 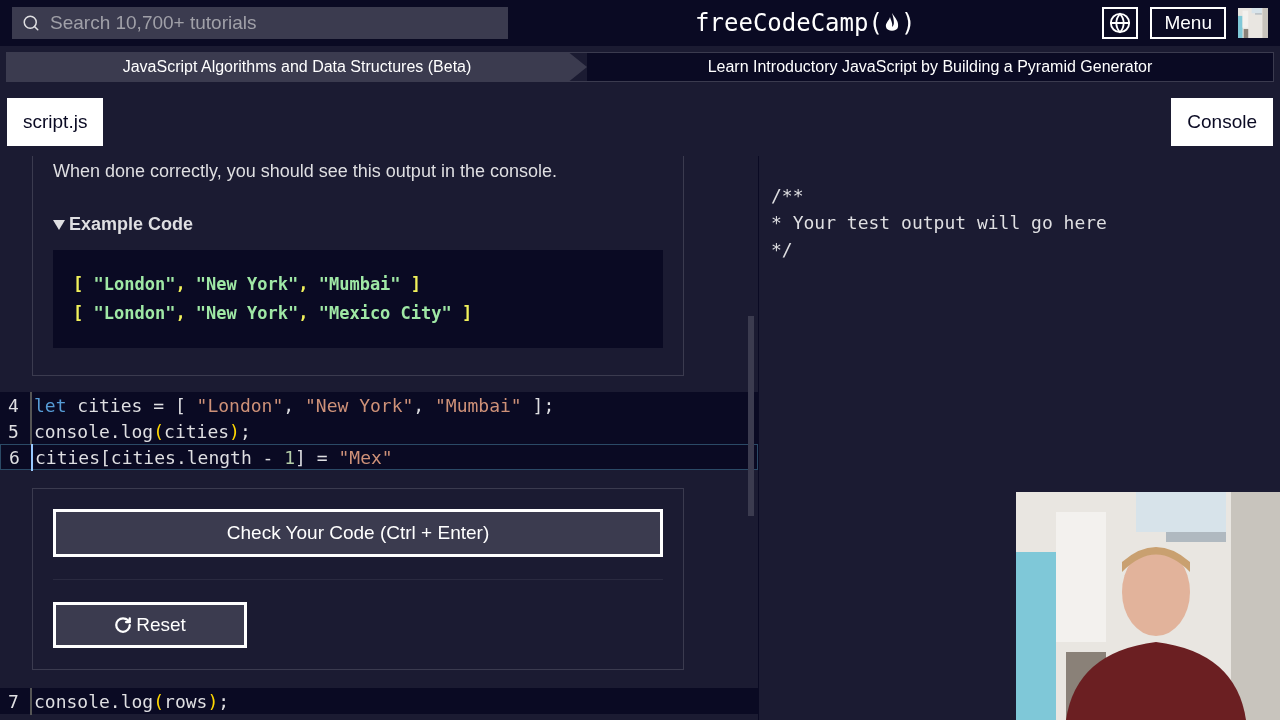 What do you see at coordinates (150, 625) in the screenshot?
I see `reset-button: Reset` at bounding box center [150, 625].